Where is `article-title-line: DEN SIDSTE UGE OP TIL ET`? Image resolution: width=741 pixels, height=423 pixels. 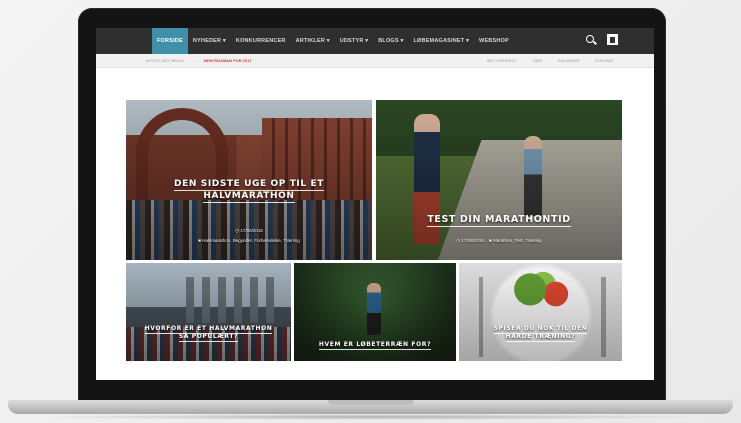
article-title-line: DEN SIDSTE UGE OP TIL ET is located at coordinates (249, 185).